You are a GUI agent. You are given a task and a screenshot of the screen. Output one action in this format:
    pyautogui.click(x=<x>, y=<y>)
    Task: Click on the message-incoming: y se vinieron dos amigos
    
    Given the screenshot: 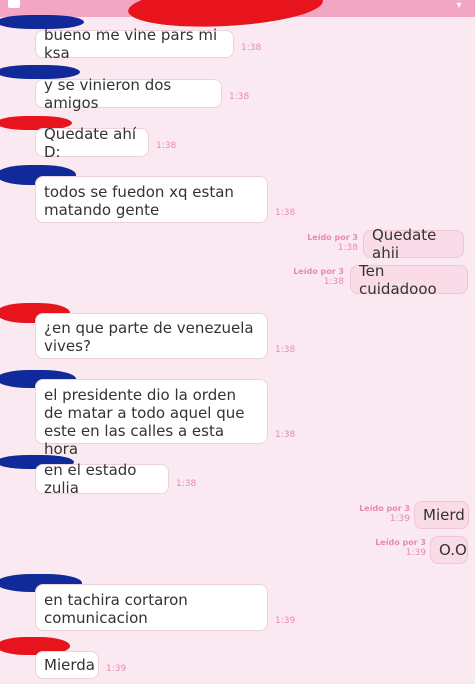 What is the action you would take?
    pyautogui.click(x=128, y=94)
    